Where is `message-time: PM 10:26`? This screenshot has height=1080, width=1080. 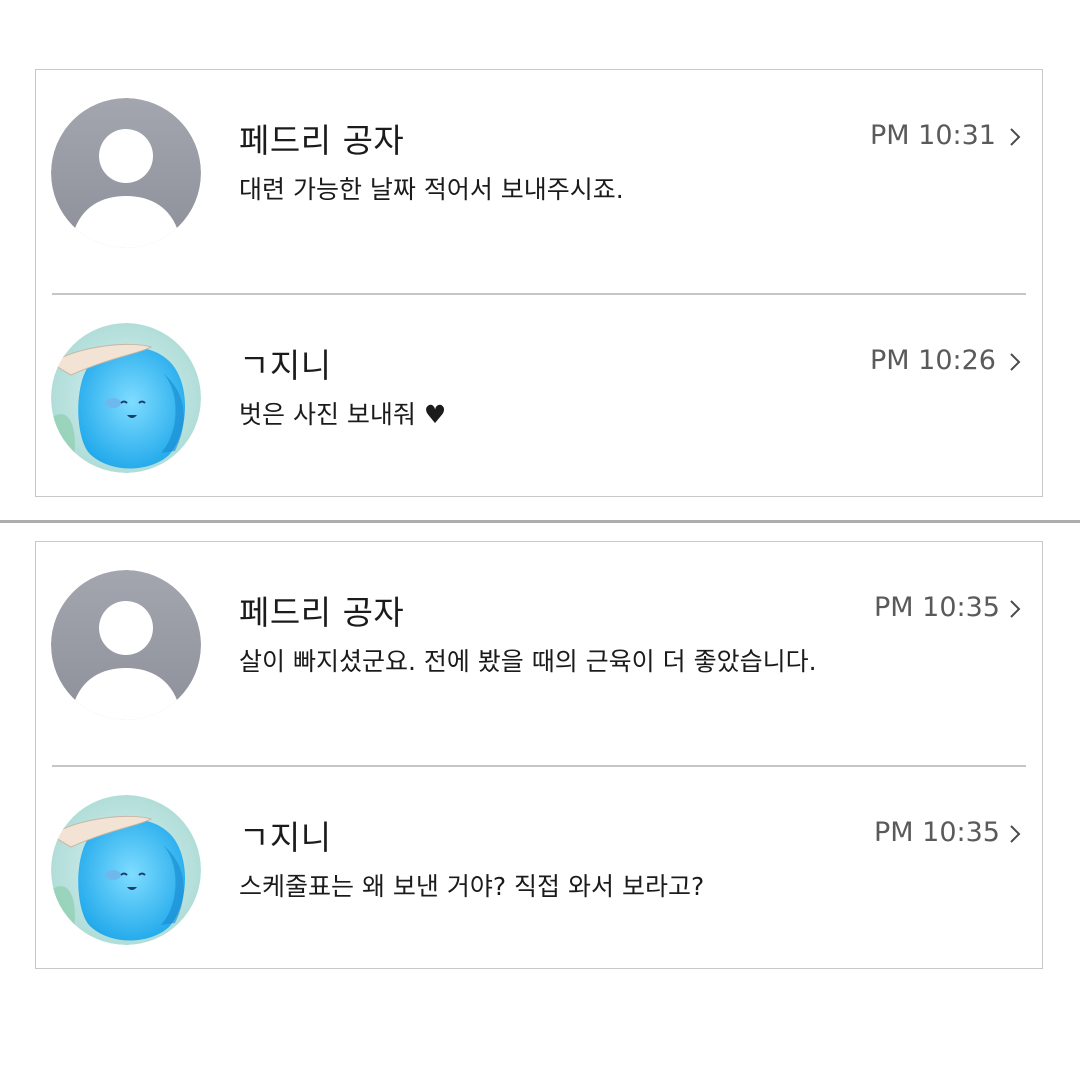
message-time: PM 10:26 is located at coordinates (933, 360).